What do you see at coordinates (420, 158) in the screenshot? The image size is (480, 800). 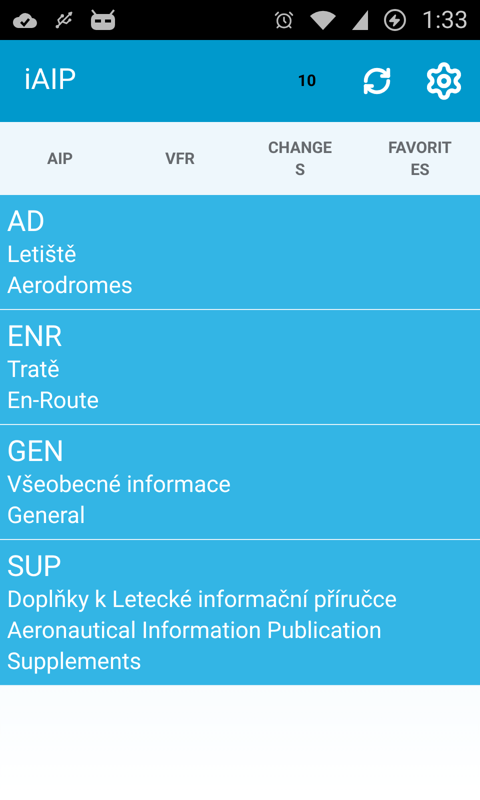 I see `tab: FAVORITES` at bounding box center [420, 158].